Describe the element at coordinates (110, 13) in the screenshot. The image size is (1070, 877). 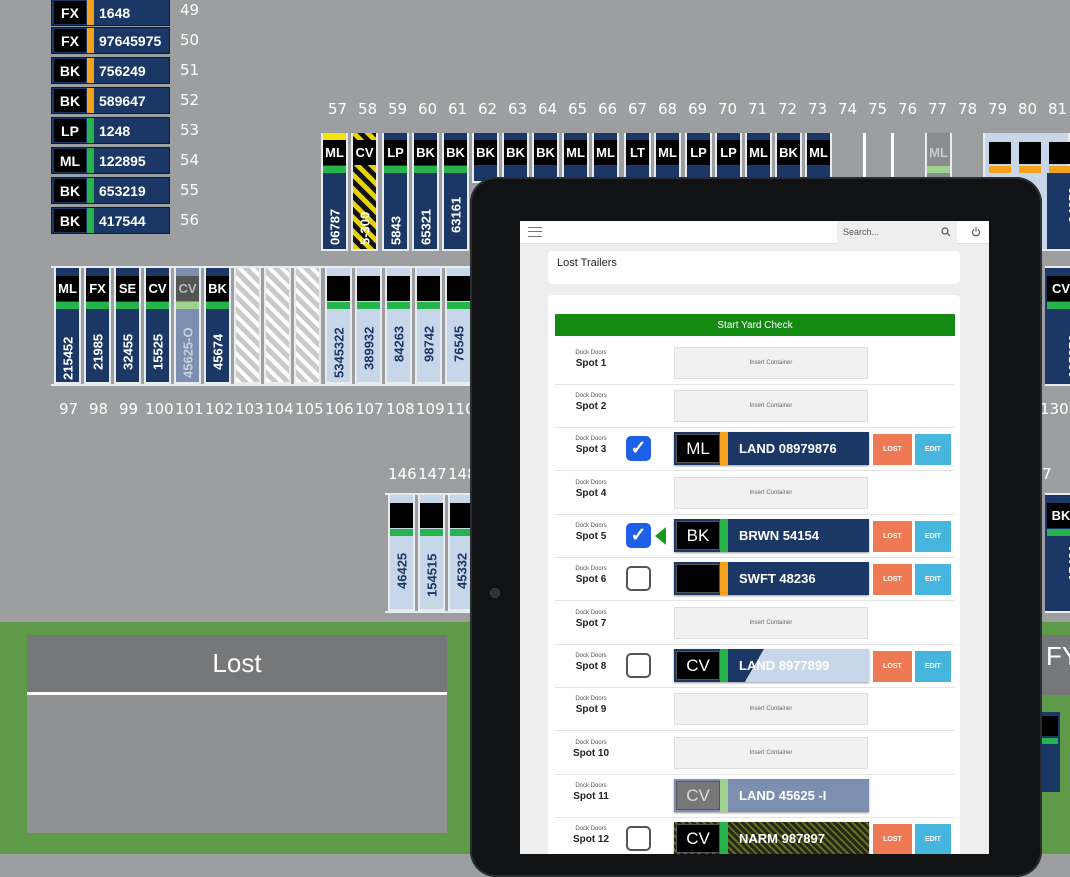
I see `stack-row: FX 1648` at that location.